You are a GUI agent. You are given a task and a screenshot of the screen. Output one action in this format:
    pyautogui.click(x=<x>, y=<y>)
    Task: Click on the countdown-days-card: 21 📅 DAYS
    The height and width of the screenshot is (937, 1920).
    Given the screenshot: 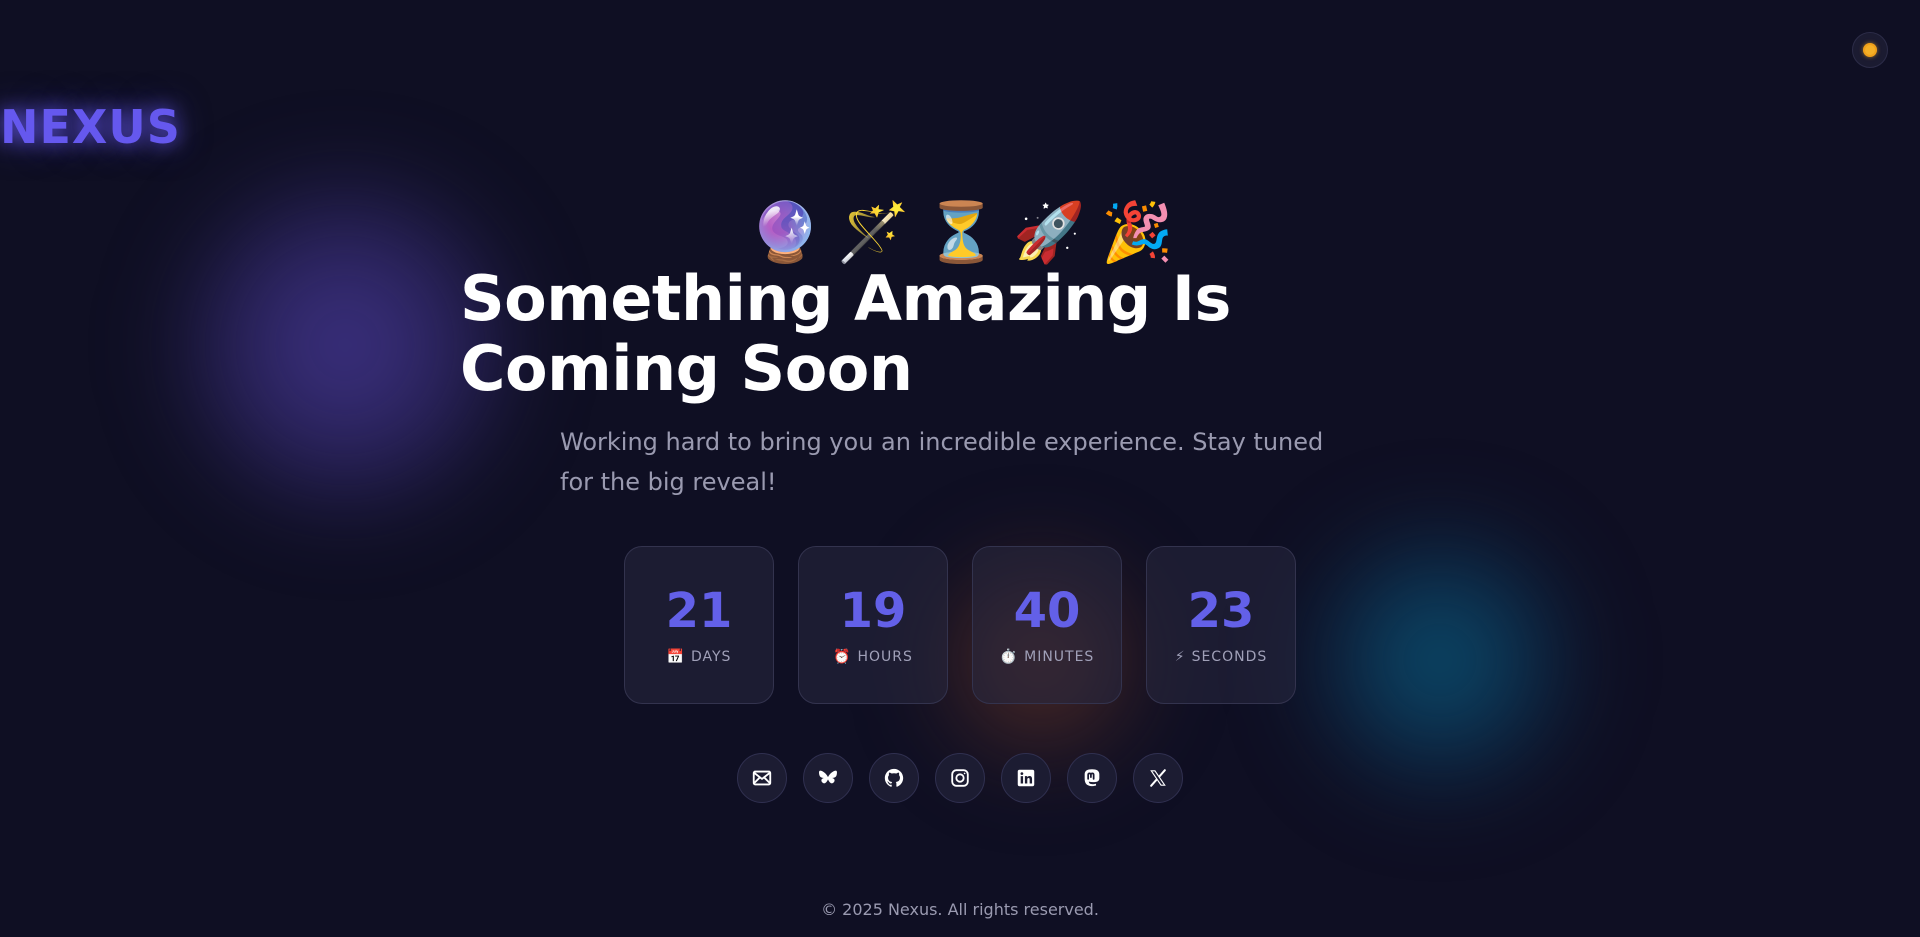 What is the action you would take?
    pyautogui.click(x=699, y=625)
    